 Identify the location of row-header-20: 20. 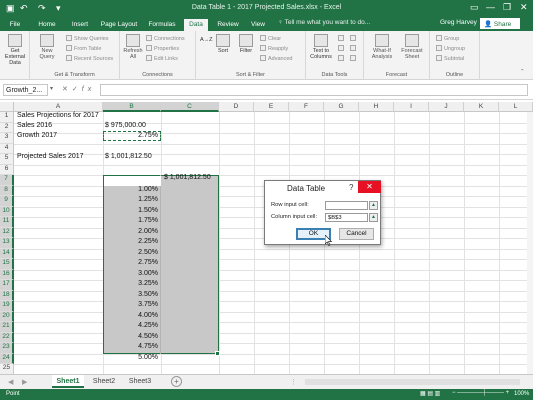
(7, 316).